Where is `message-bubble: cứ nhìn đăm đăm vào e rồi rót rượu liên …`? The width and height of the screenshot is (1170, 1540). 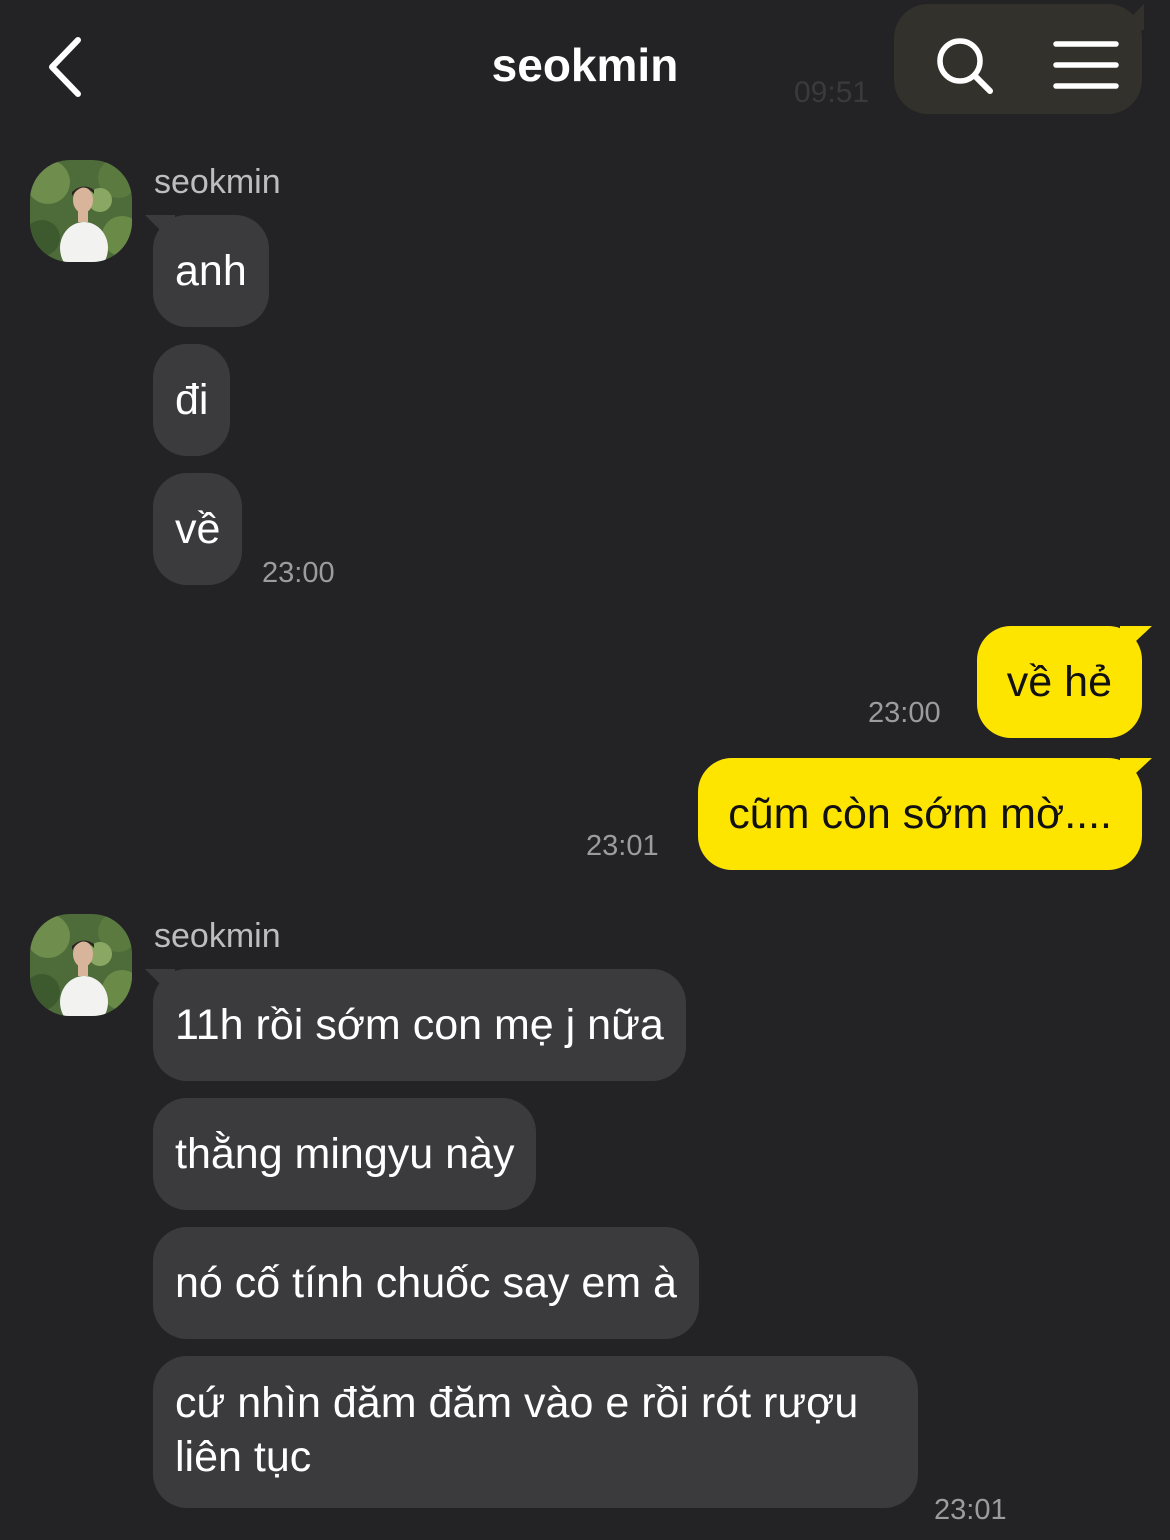
message-bubble: cứ nhìn đăm đăm vào e rồi rót rượu liên … is located at coordinates (535, 1432).